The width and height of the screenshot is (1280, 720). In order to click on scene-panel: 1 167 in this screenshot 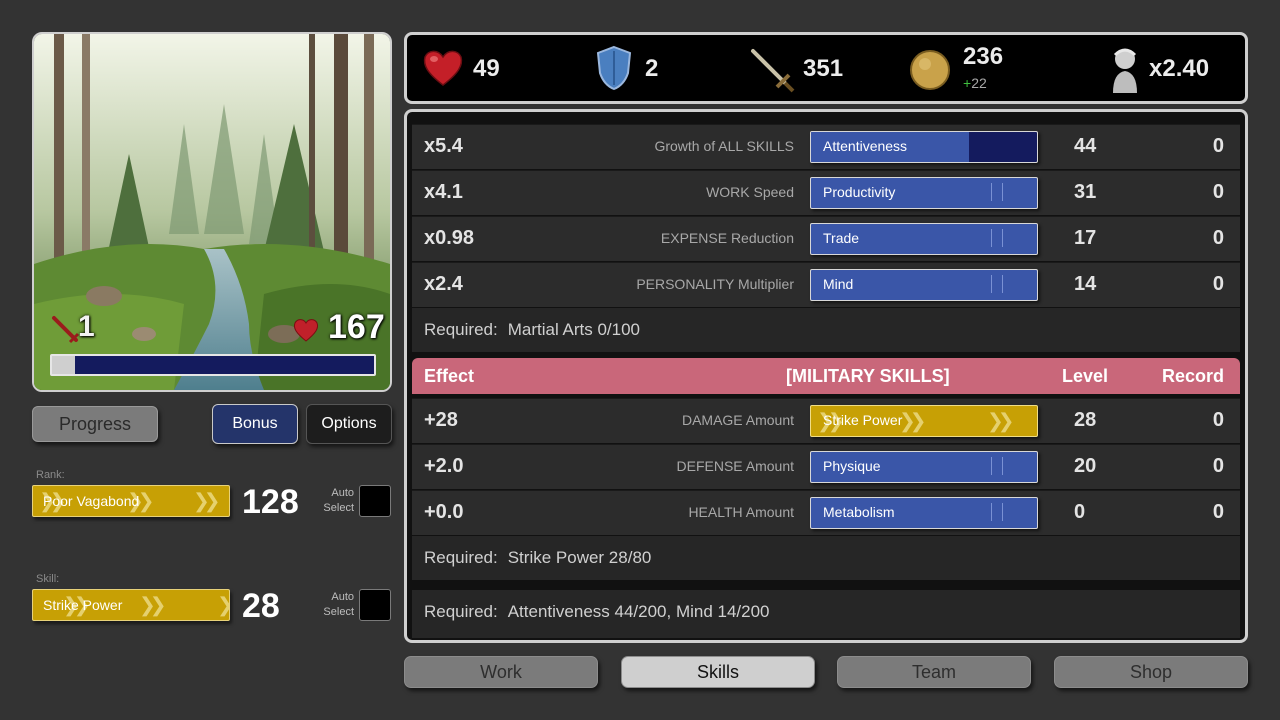, I will do `click(212, 212)`.